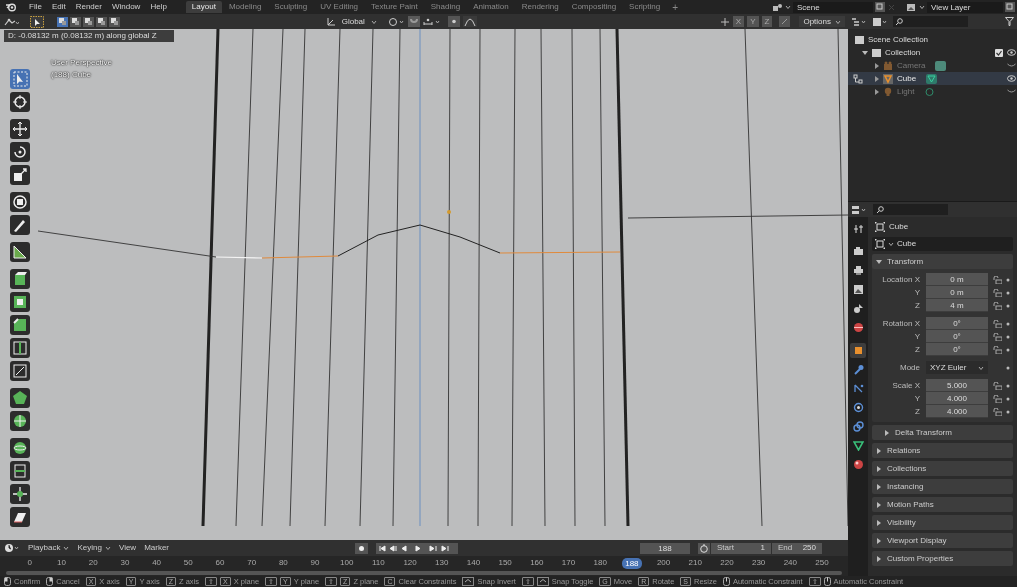 The height and width of the screenshot is (587, 1017). Describe the element at coordinates (1011, 52) in the screenshot. I see `eye-icon` at that location.